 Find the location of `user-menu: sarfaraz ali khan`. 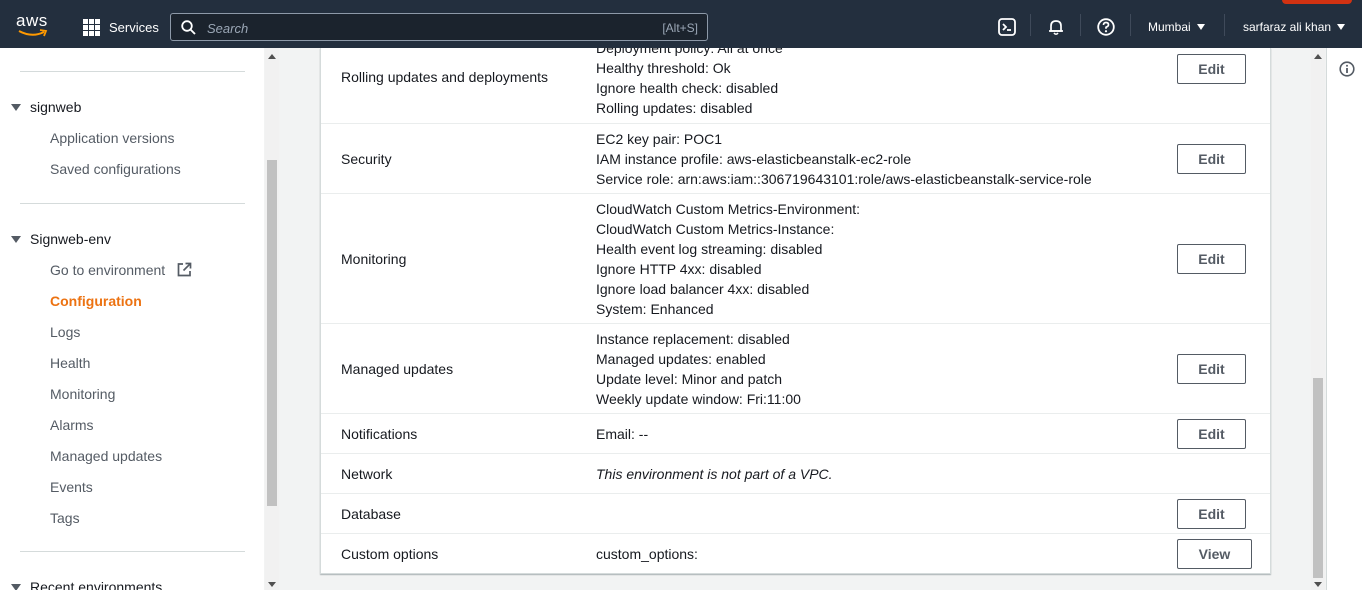

user-menu: sarfaraz ali khan is located at coordinates (1294, 27).